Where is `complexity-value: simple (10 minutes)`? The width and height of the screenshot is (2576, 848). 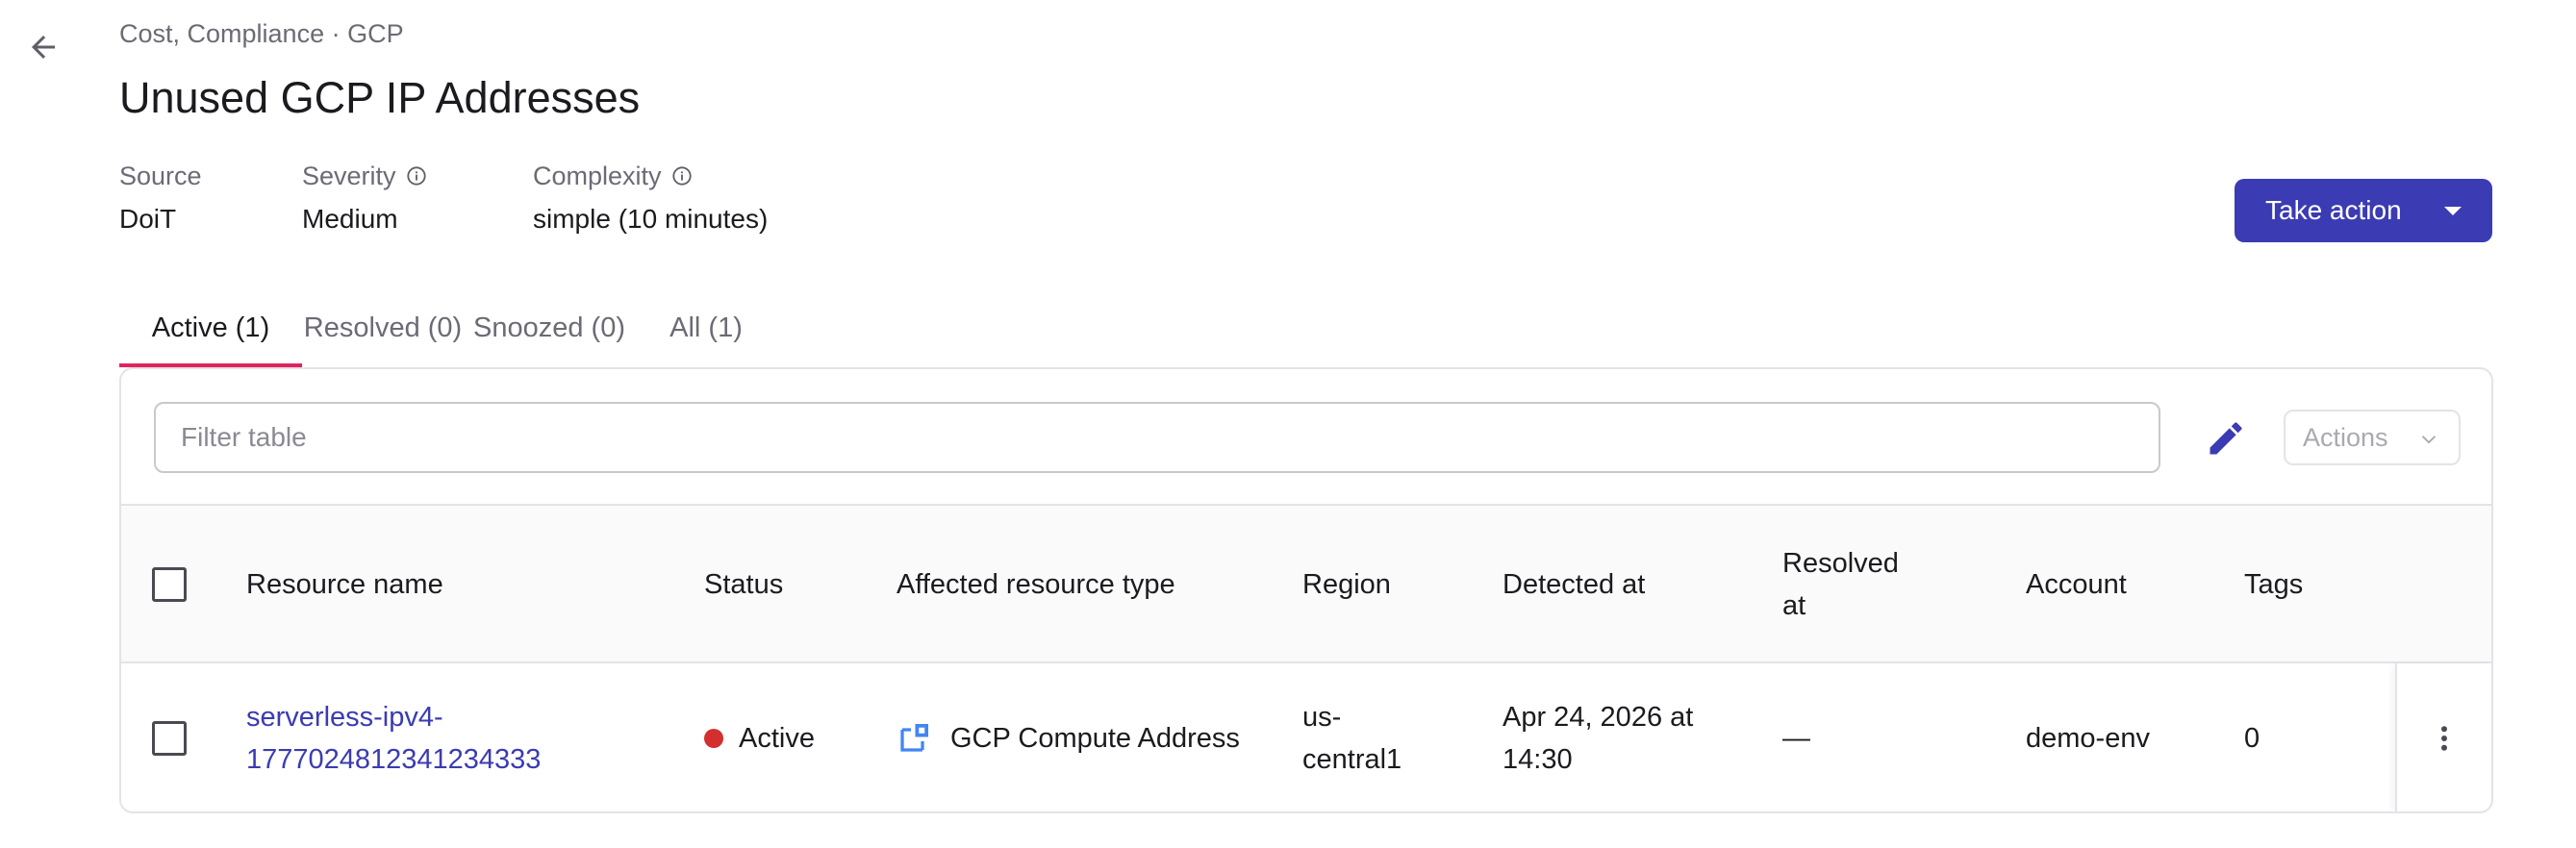
complexity-value: simple (10 minutes) is located at coordinates (651, 219).